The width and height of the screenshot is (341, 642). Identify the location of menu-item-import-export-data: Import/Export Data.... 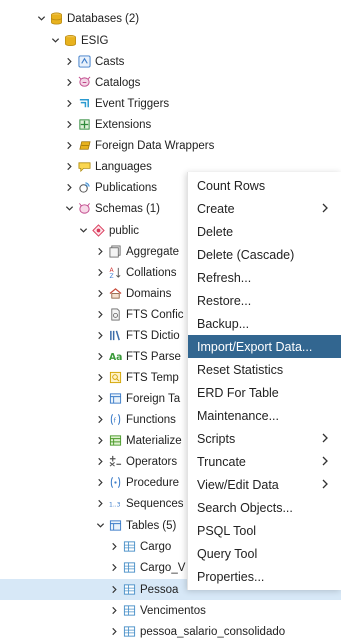
(264, 346).